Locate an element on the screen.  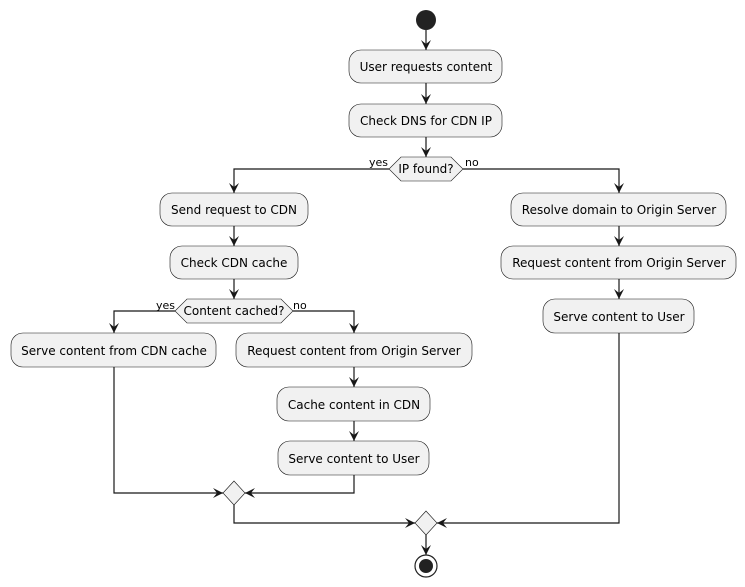
action-label: Send request to CDN is located at coordinates (234, 210).